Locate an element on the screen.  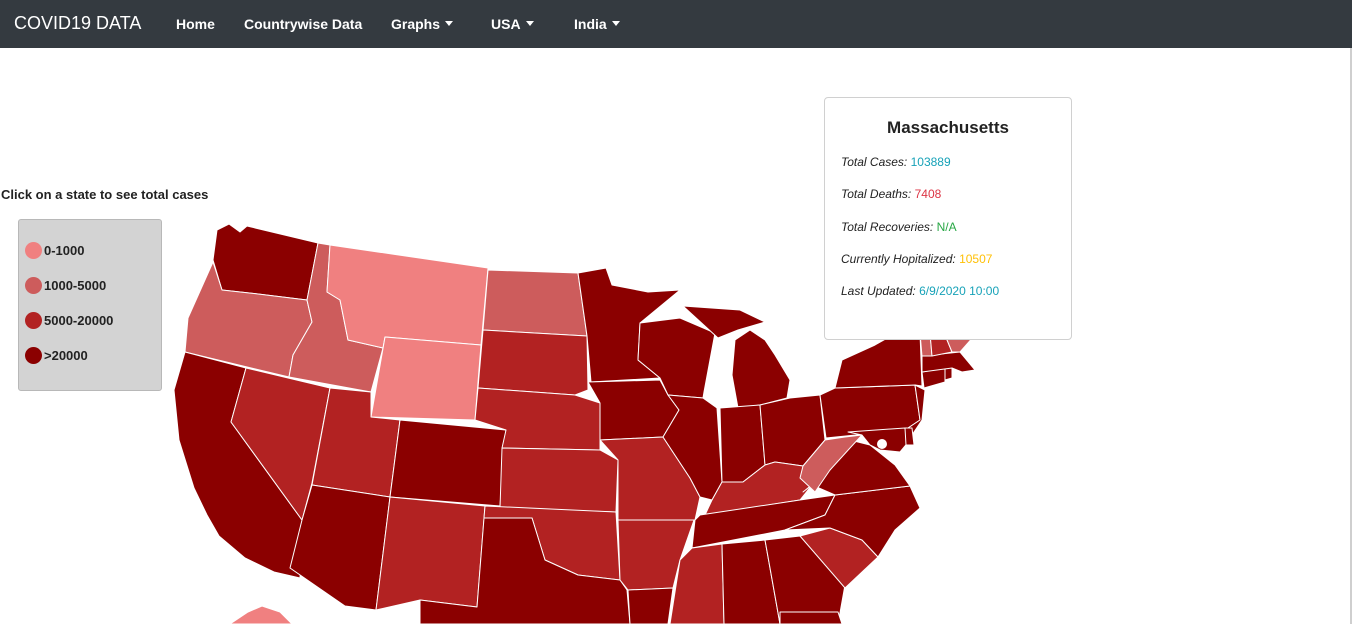
navbar-brand: COVID19 DATA is located at coordinates (77, 23).